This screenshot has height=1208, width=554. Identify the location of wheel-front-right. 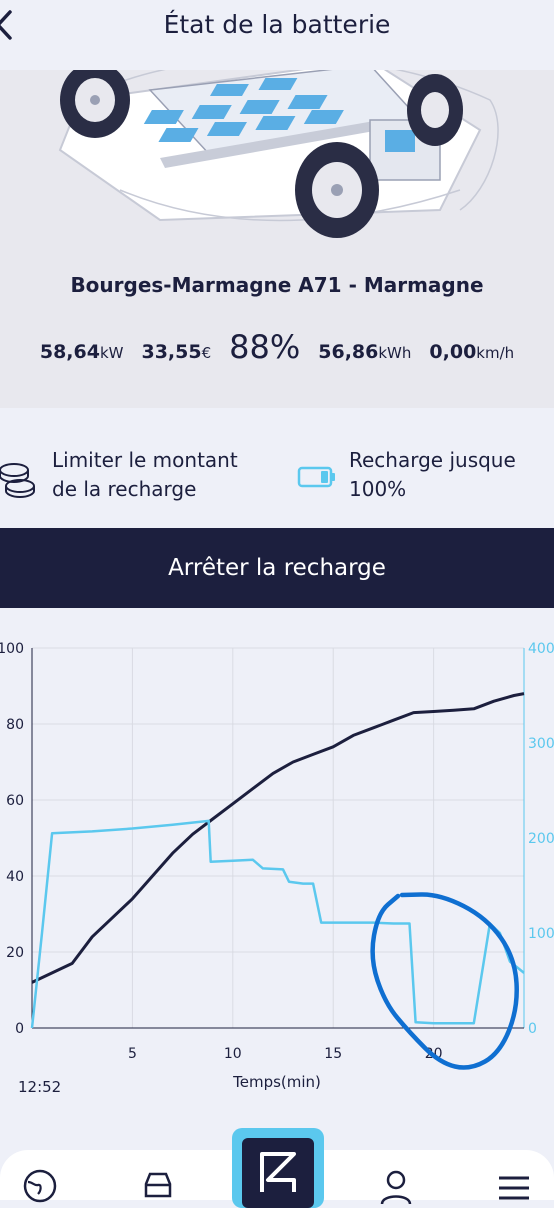
(337, 190).